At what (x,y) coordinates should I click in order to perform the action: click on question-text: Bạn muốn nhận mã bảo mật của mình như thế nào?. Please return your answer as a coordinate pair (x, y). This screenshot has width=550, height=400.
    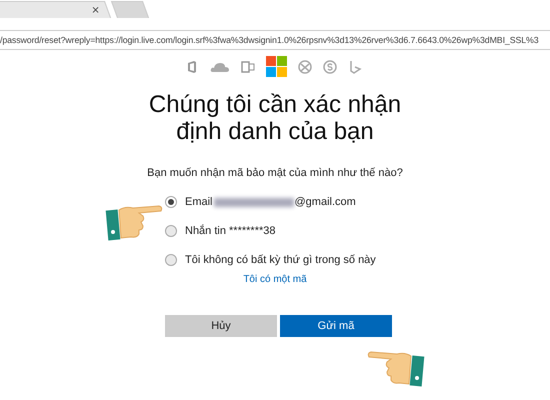
    Looking at the image, I should click on (275, 173).